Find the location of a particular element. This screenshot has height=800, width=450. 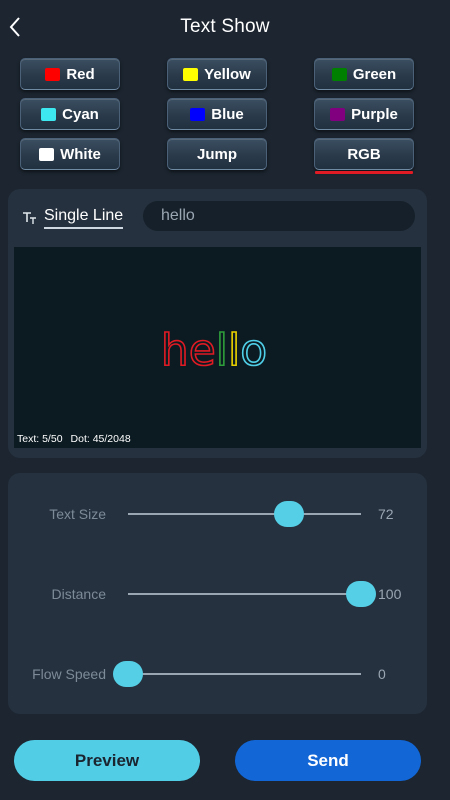

color-button-blue: Blue is located at coordinates (217, 114).